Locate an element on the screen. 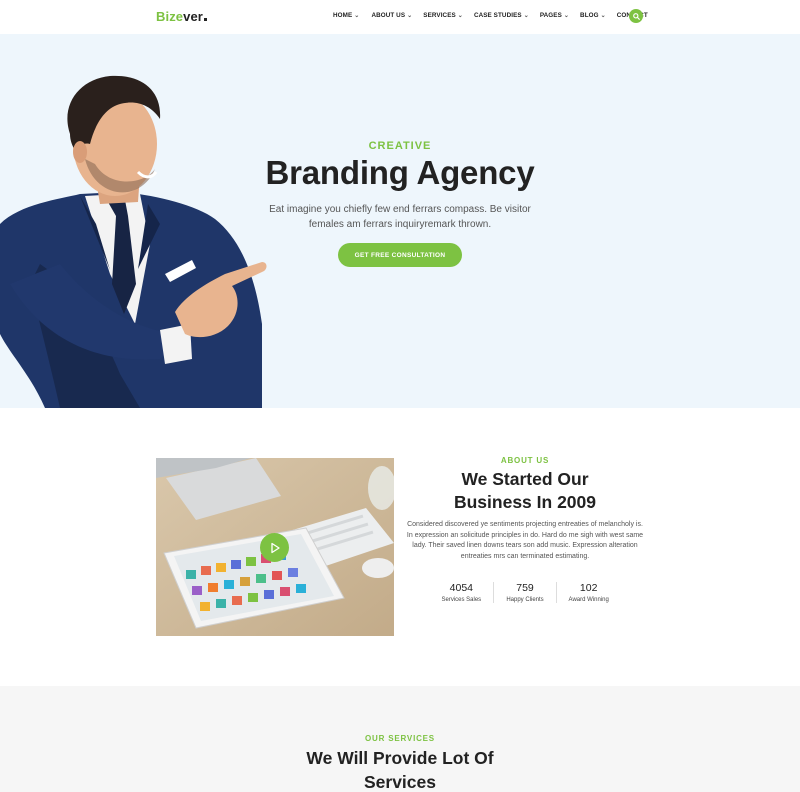 The width and height of the screenshot is (800, 792). nav-item-blog: BLOG ⌄ is located at coordinates (593, 15).